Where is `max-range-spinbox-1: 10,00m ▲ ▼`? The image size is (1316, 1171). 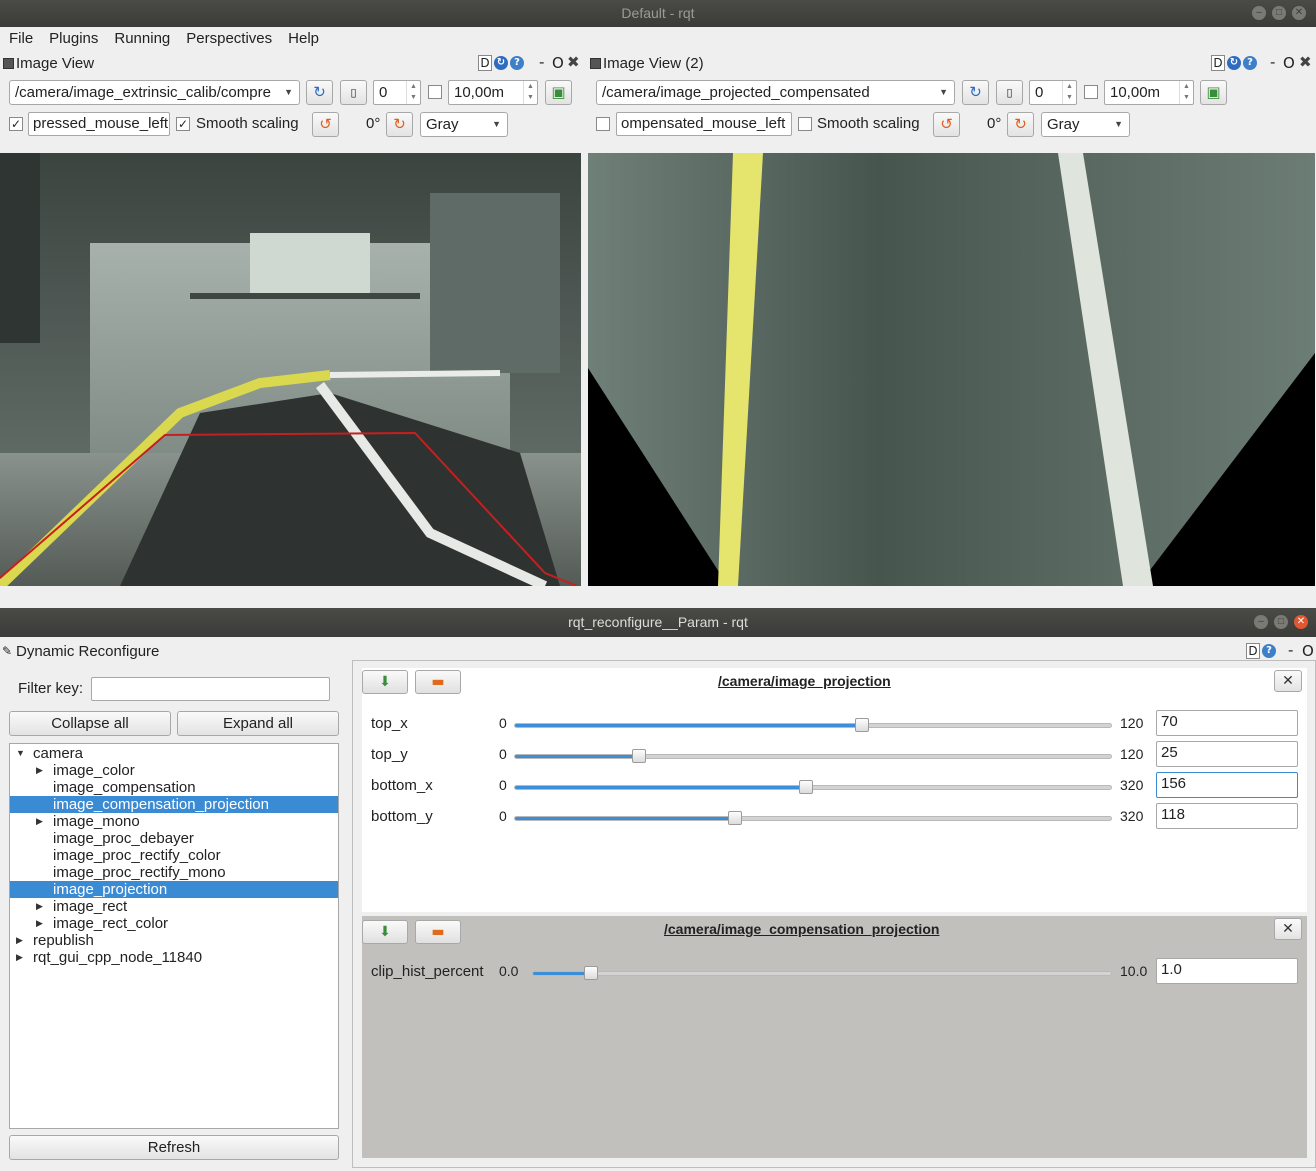 max-range-spinbox-1: 10,00m ▲ ▼ is located at coordinates (493, 92).